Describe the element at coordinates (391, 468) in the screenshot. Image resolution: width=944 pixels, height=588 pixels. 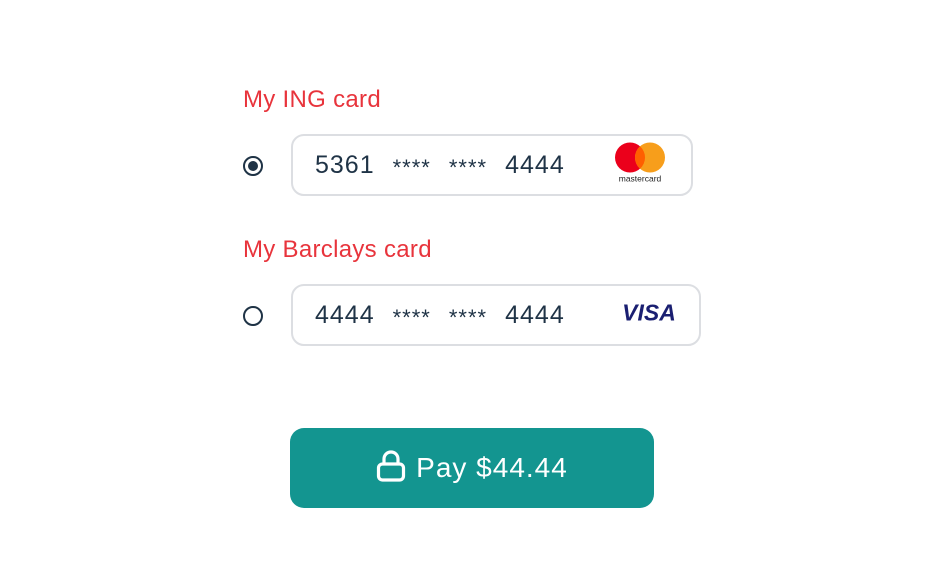
I see `lock-icon` at that location.